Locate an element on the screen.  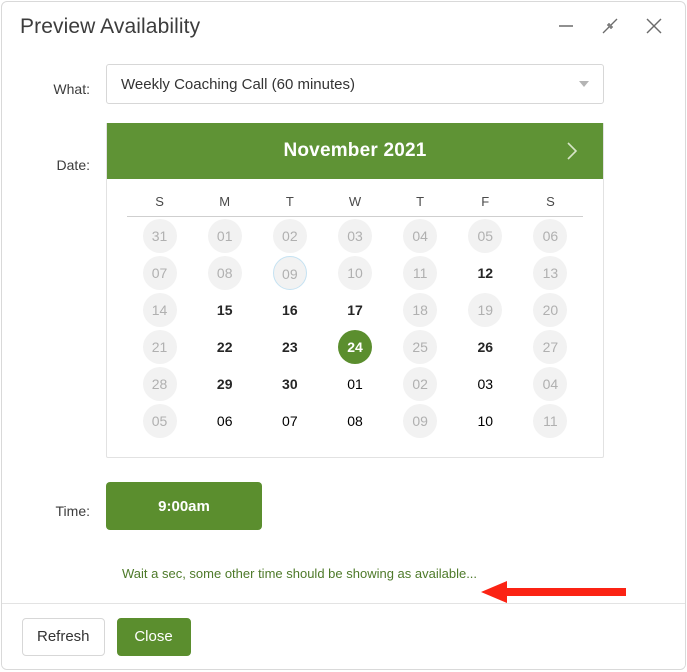
calendar-week-row: 31 01 02 03 04 05 06 is located at coordinates (355, 236).